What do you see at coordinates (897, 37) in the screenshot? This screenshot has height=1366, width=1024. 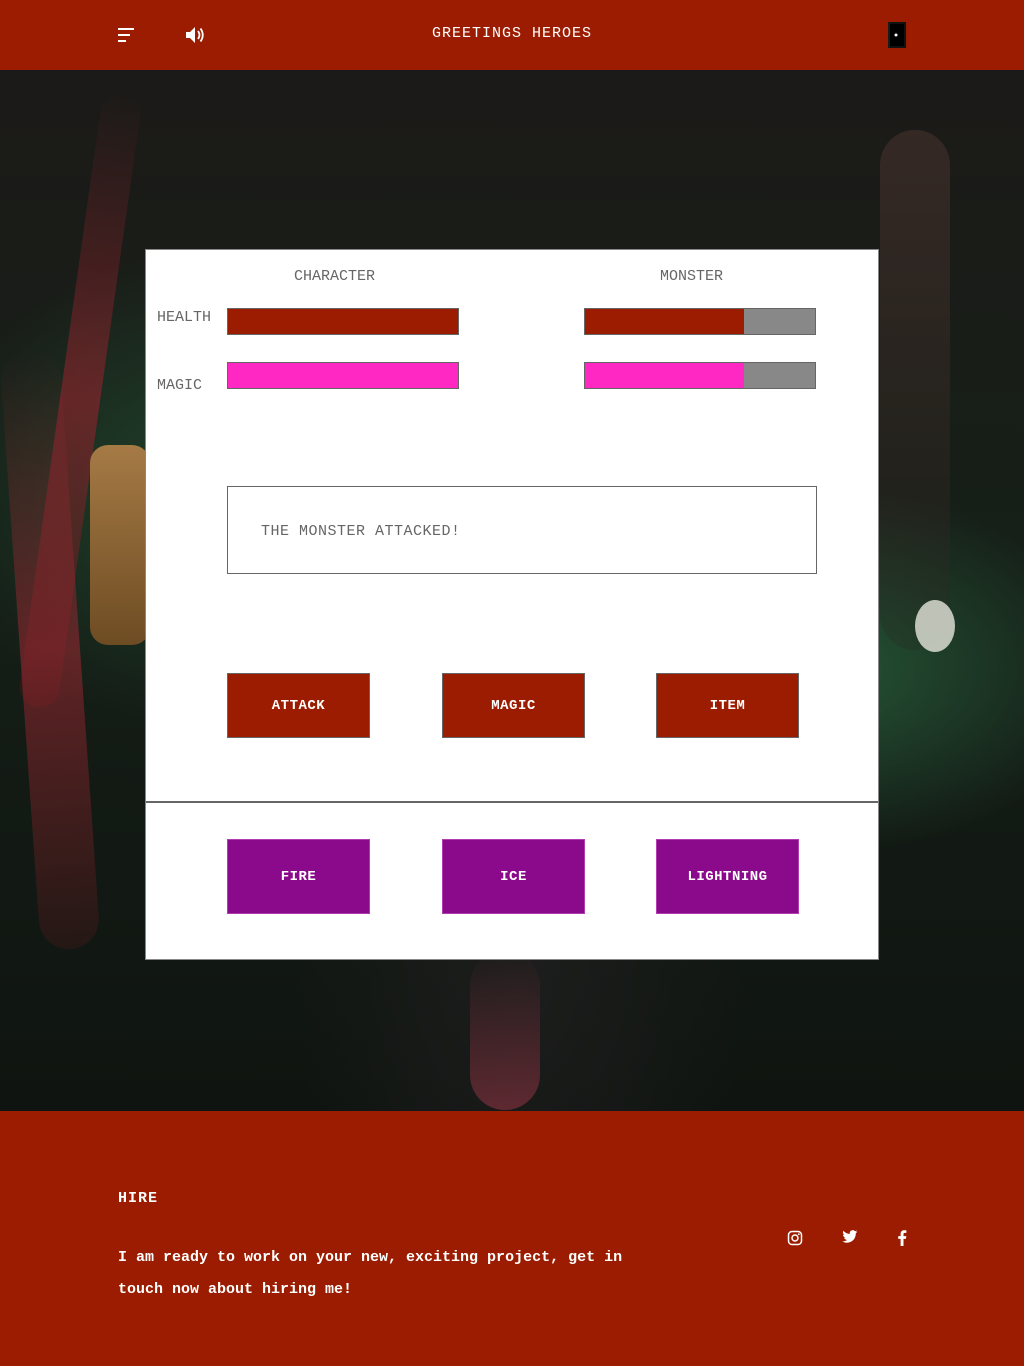 I see `door-exit-icon` at bounding box center [897, 37].